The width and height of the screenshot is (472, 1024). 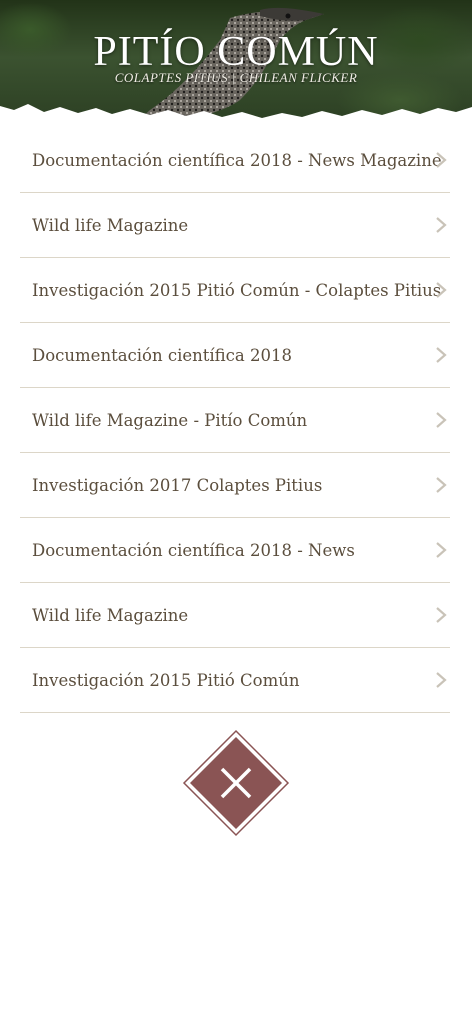 I want to click on list-item-label: Documentación científica 2018, so click(x=162, y=355).